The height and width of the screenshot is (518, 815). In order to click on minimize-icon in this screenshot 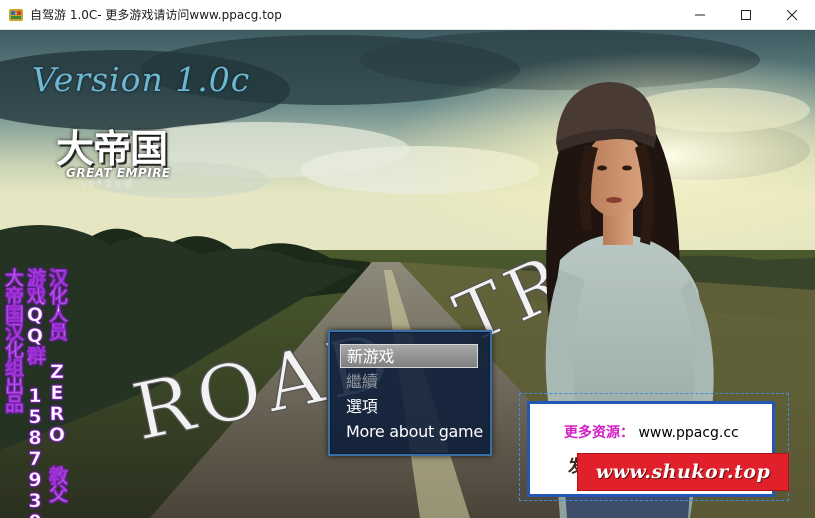, I will do `click(700, 14)`.